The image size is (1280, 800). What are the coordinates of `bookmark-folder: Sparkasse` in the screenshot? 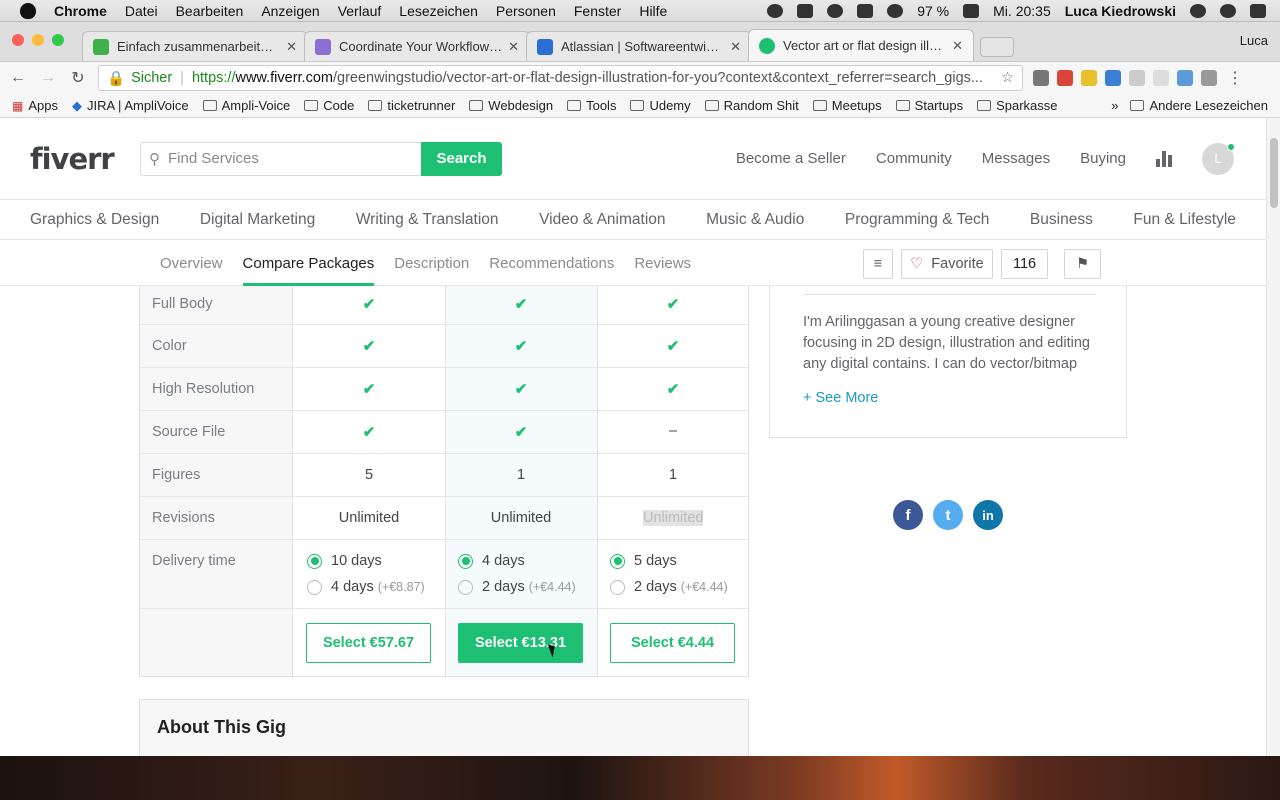 It's located at (1017, 105).